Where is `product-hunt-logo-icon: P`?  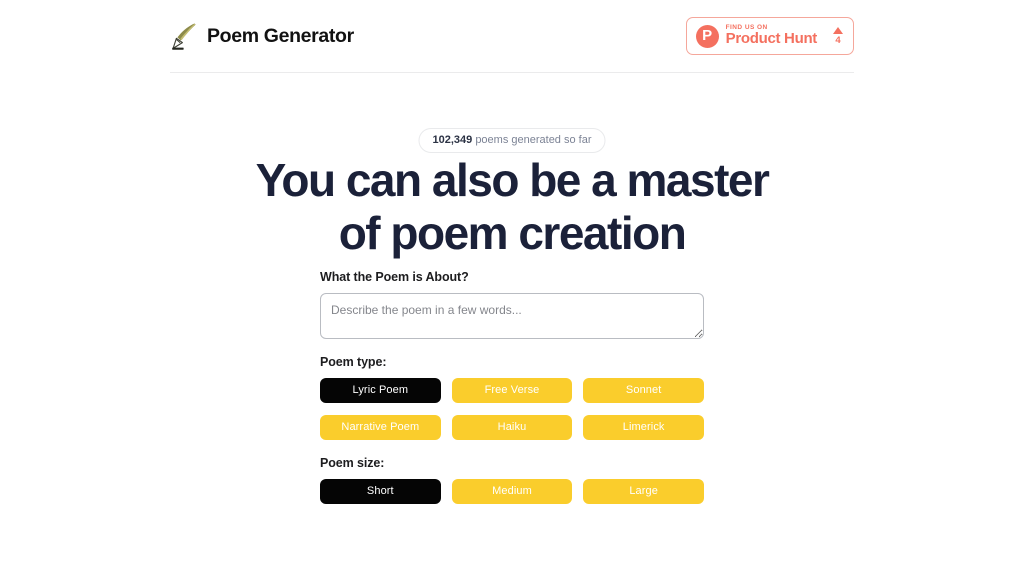 product-hunt-logo-icon: P is located at coordinates (707, 36).